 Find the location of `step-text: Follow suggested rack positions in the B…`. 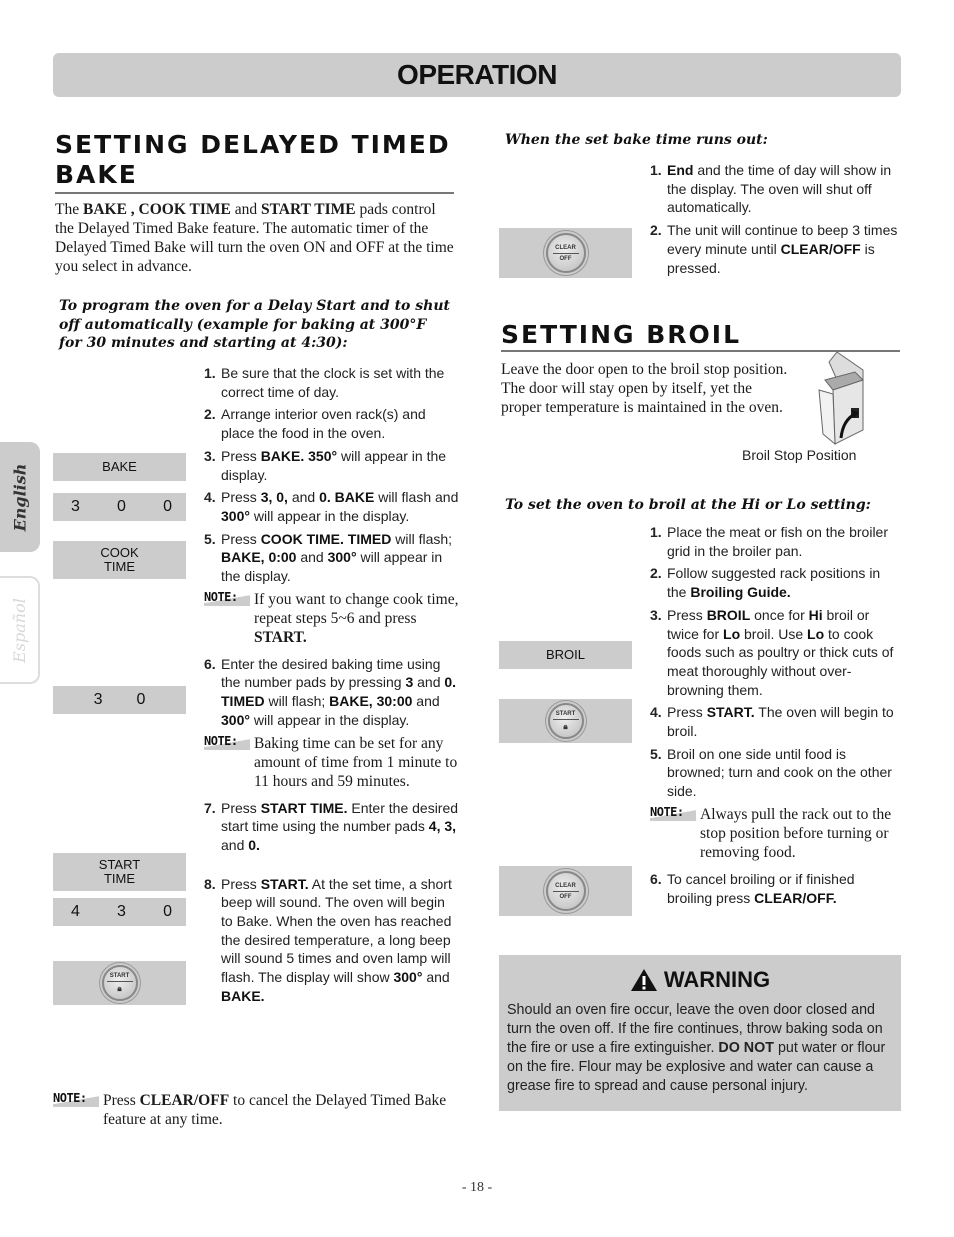

step-text: Follow suggested rack positions in the B… is located at coordinates (774, 583).